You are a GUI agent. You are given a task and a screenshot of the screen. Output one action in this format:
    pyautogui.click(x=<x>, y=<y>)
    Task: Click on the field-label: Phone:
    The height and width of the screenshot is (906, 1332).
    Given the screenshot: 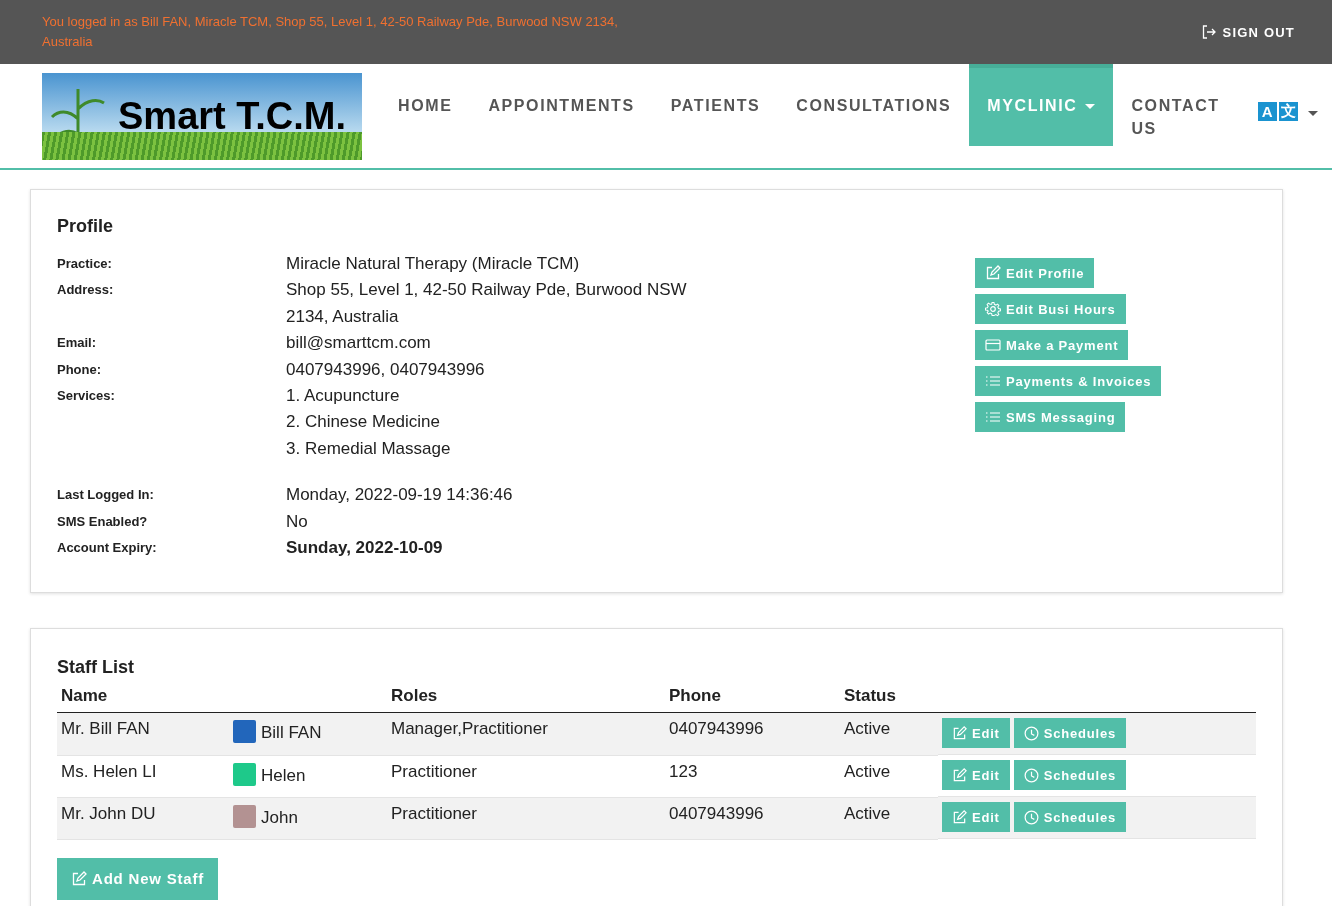 What is the action you would take?
    pyautogui.click(x=80, y=369)
    